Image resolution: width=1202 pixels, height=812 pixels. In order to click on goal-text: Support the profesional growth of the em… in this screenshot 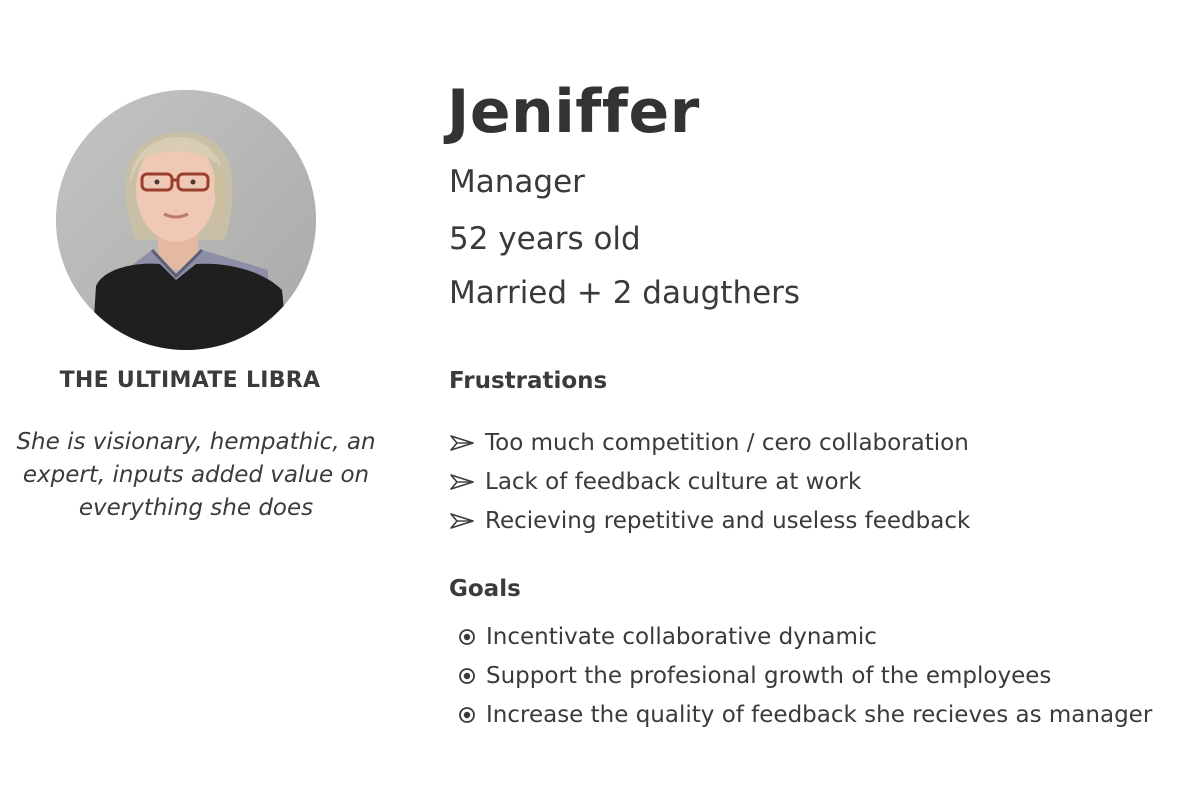, I will do `click(769, 675)`.